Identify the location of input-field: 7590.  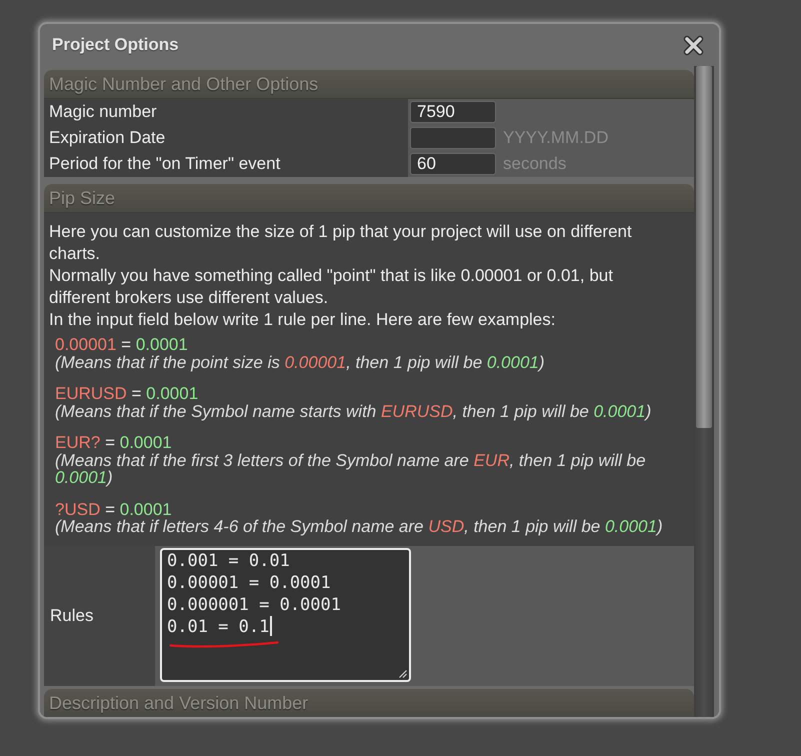
(453, 112).